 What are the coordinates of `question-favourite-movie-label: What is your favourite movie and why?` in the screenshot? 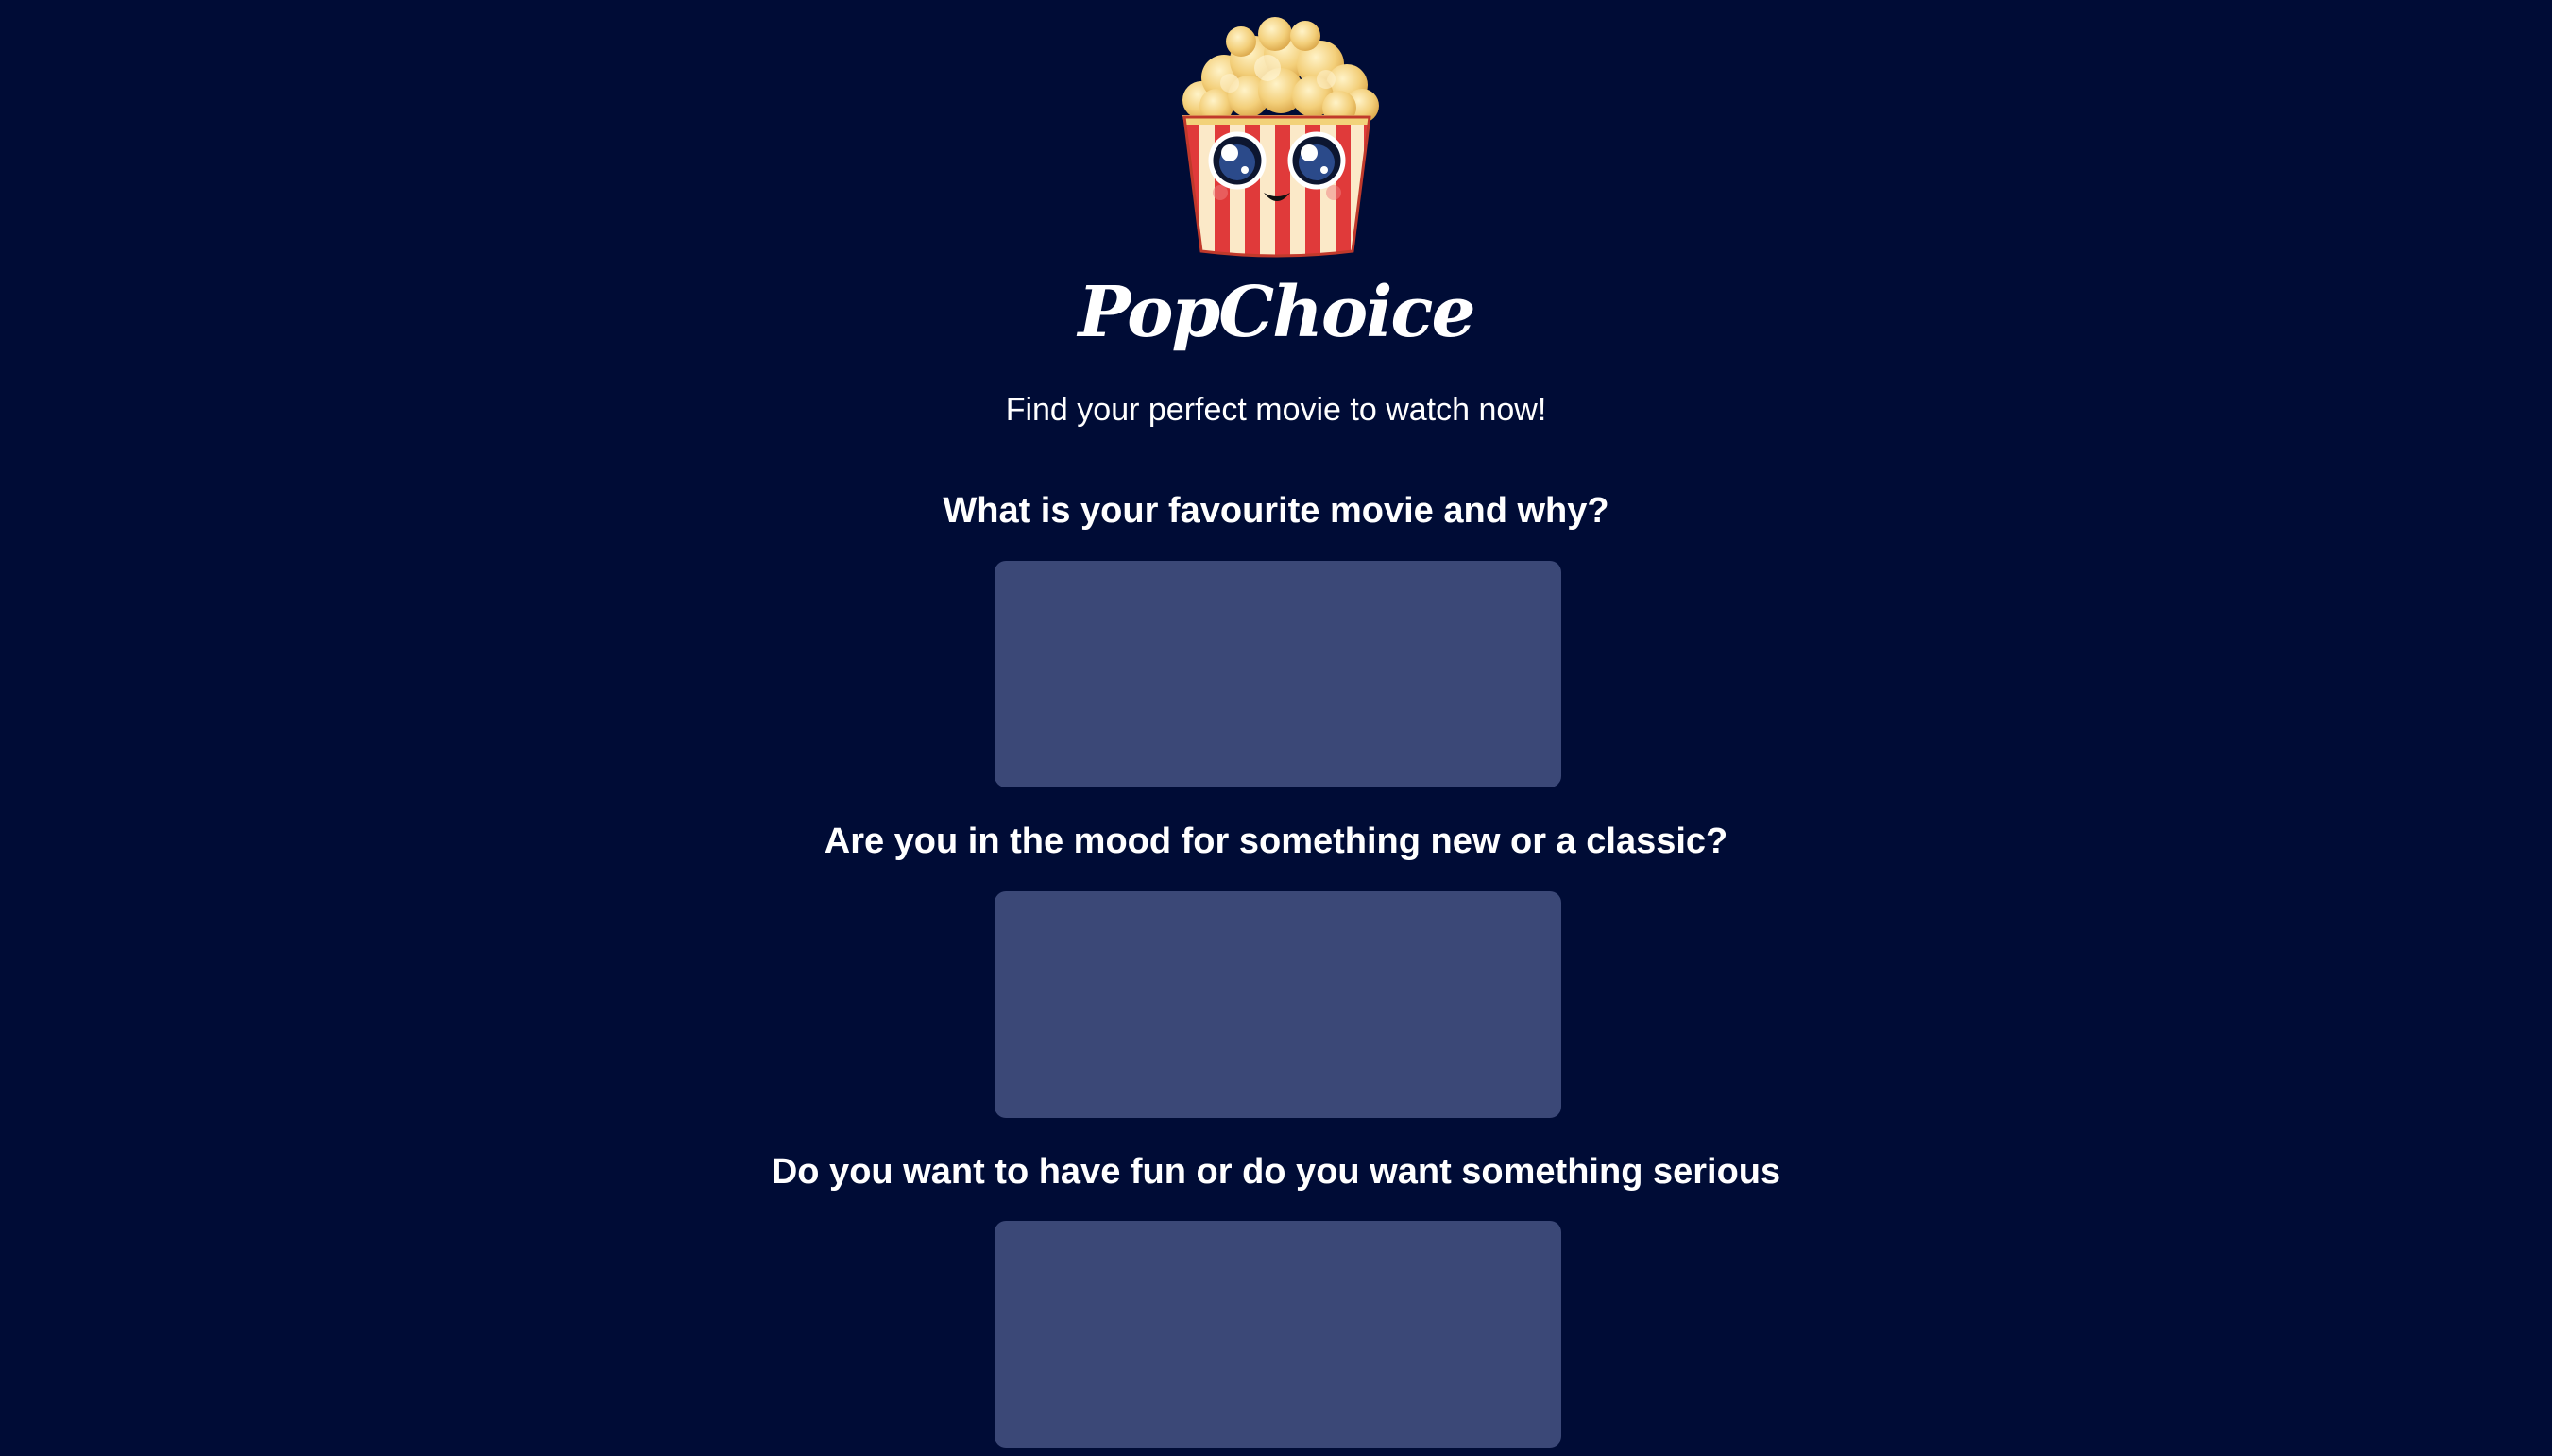 It's located at (1276, 511).